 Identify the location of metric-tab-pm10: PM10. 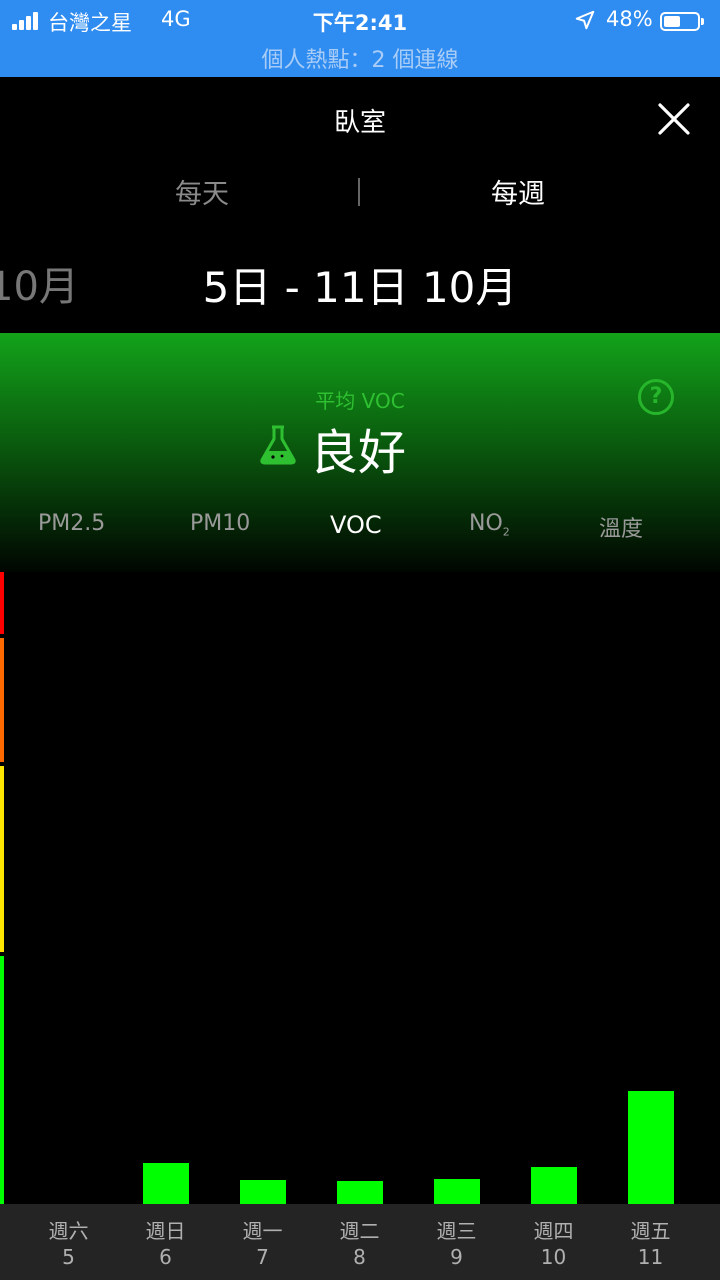
(220, 523).